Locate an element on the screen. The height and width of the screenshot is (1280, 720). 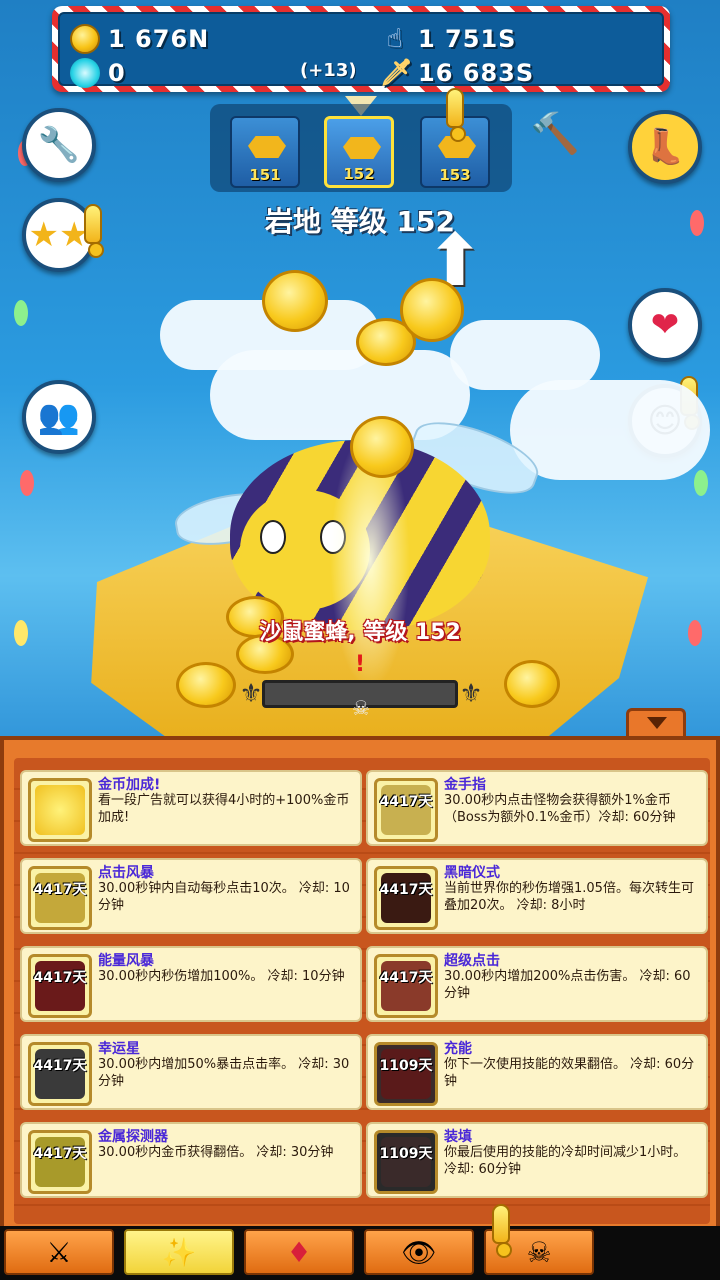
zone-152-button: 152 is located at coordinates (359, 152).